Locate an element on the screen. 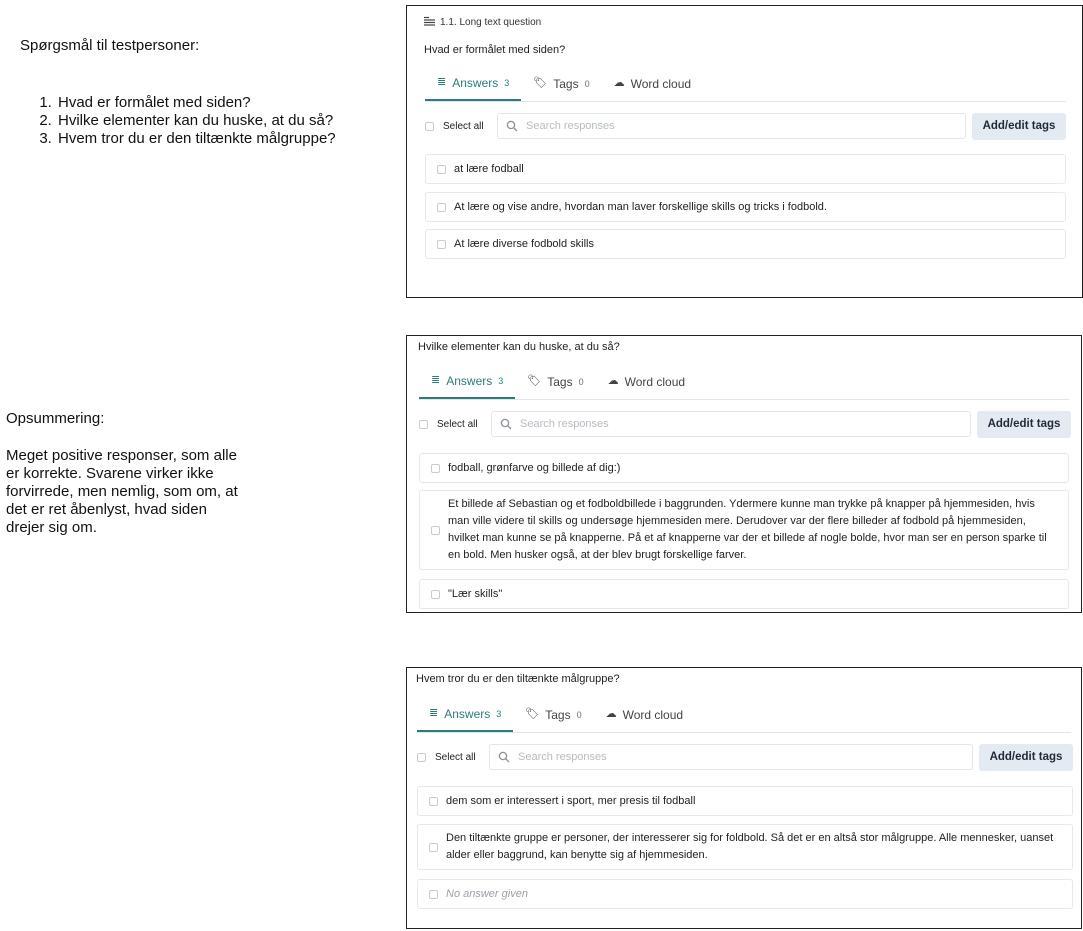 The width and height of the screenshot is (1083, 931). answer-row: at lære fodball is located at coordinates (745, 169).